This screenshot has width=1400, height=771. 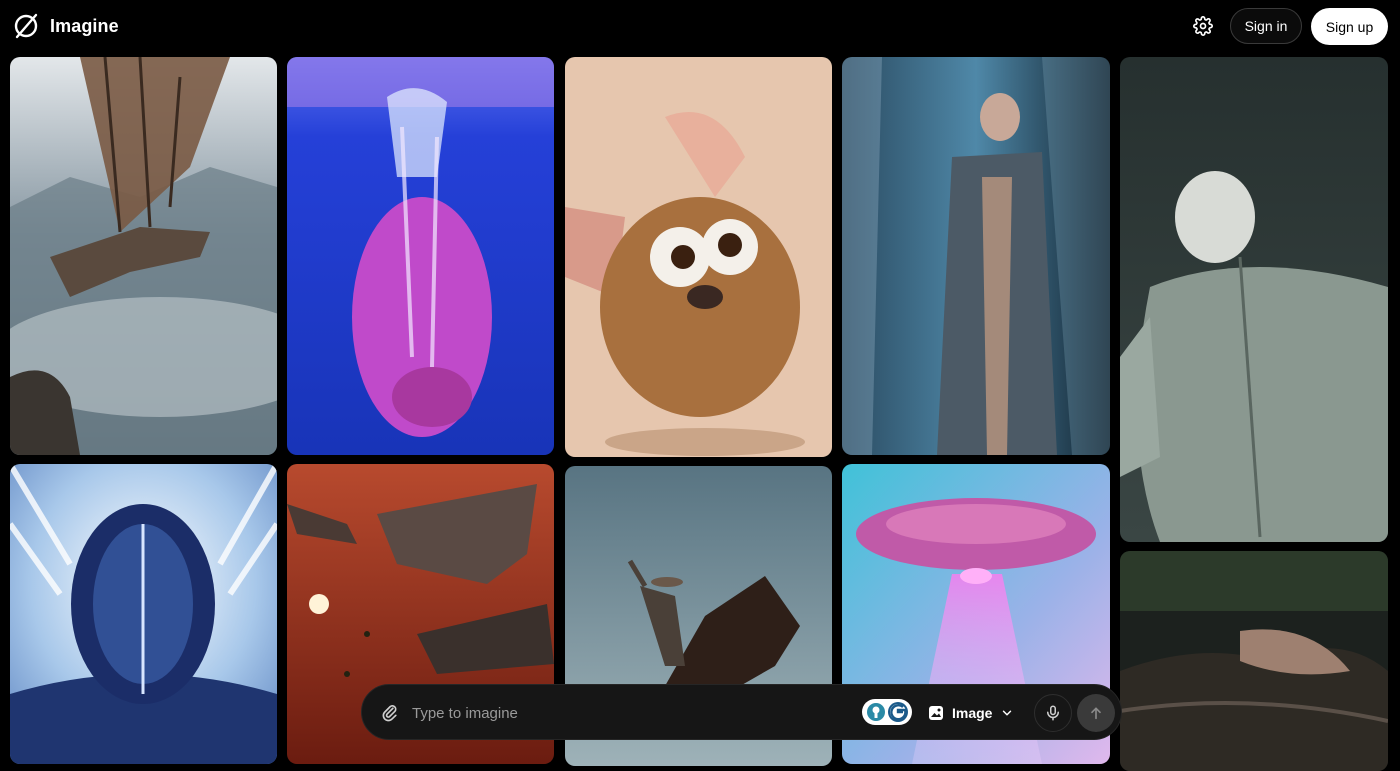 I want to click on gallery-tile-trench-coat, so click(x=976, y=256).